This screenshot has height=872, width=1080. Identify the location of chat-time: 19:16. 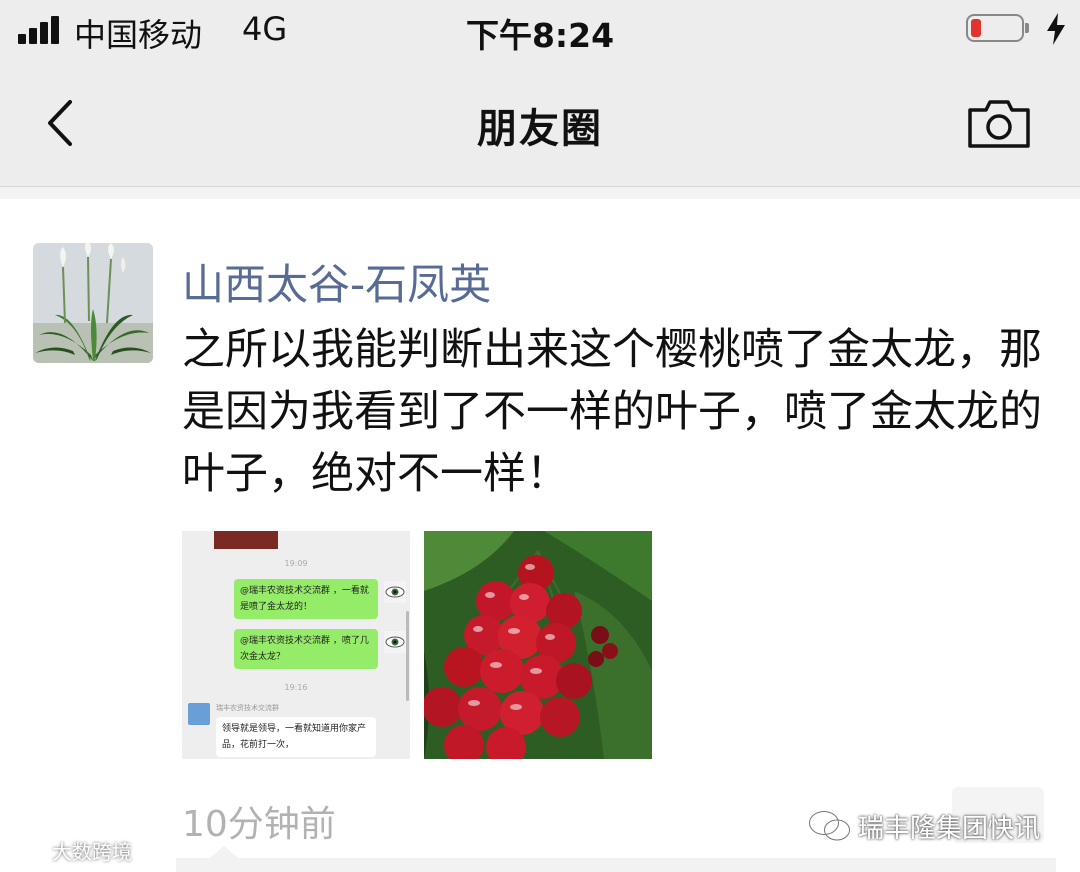
(296, 687).